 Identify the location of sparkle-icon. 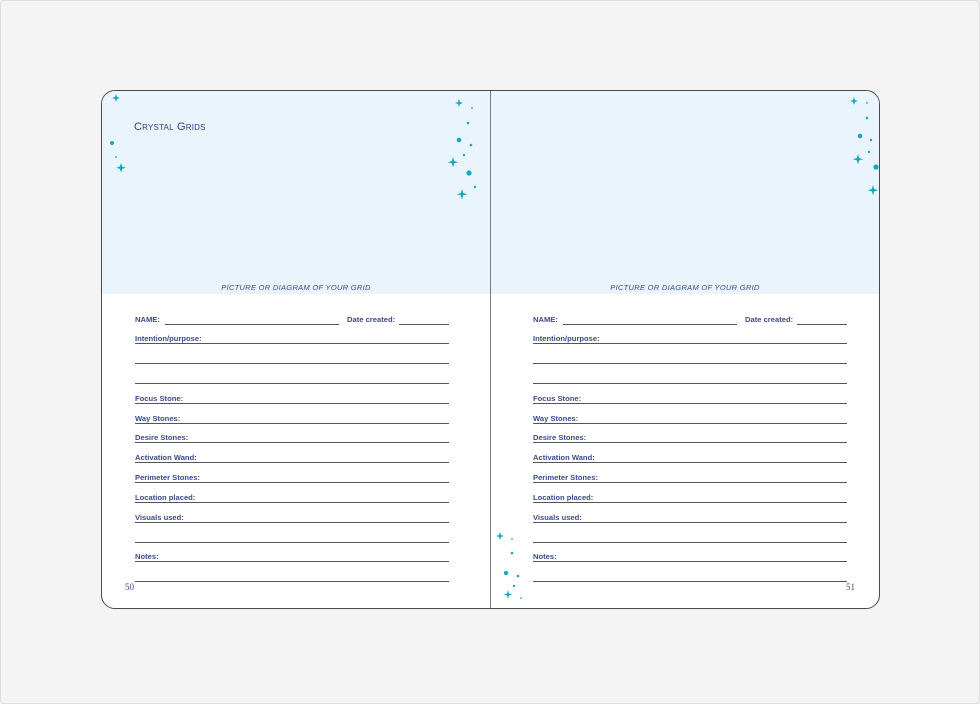
(293, 147).